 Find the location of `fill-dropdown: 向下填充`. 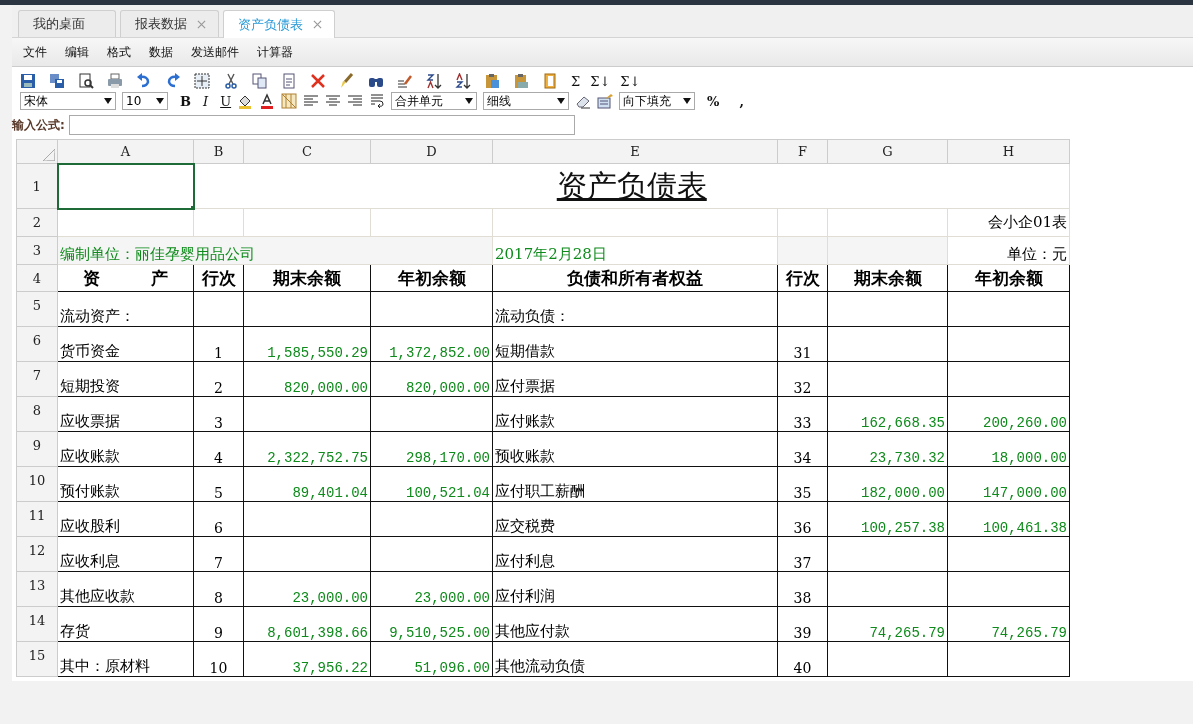

fill-dropdown: 向下填充 is located at coordinates (657, 101).